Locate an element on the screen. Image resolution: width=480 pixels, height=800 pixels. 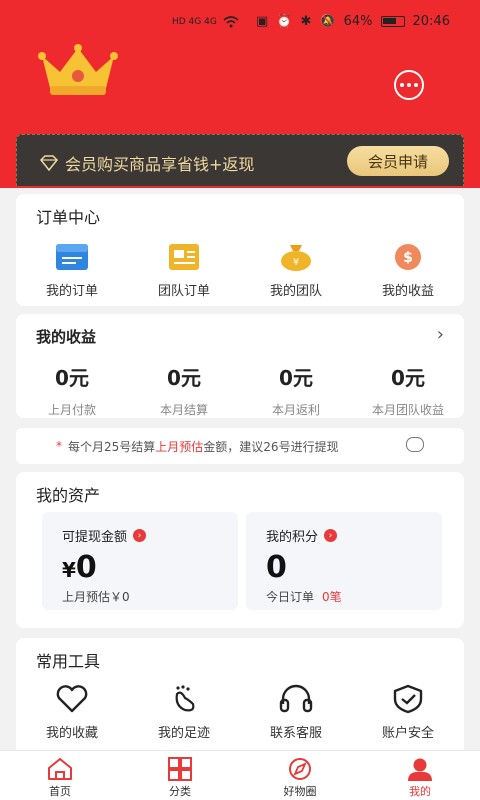
tab-discover-label: 好物圈 is located at coordinates (300, 791).